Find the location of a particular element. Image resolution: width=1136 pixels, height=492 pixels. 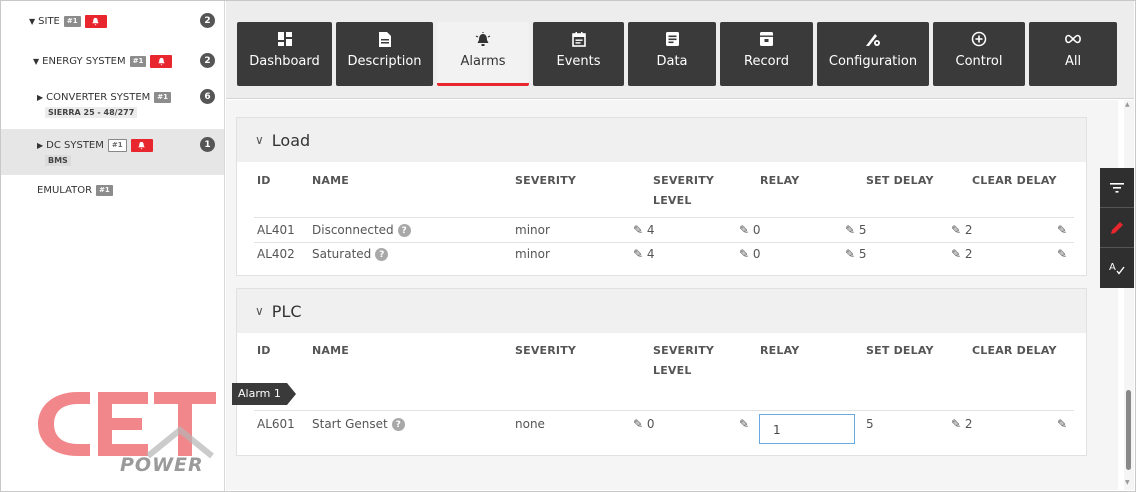

tab-events: Events is located at coordinates (578, 54).